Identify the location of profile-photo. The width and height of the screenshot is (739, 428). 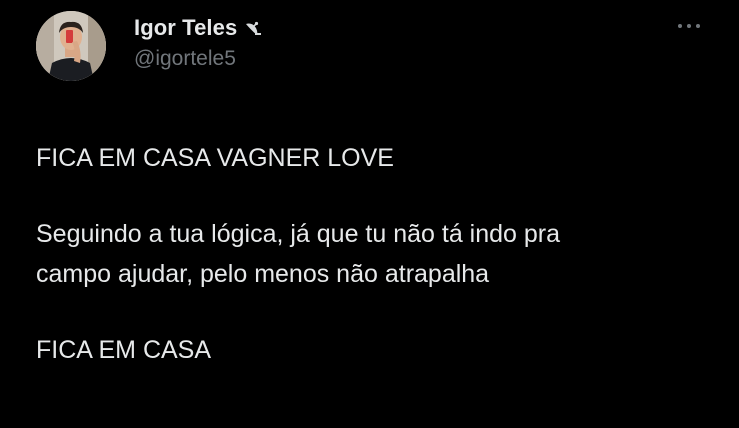
(71, 46).